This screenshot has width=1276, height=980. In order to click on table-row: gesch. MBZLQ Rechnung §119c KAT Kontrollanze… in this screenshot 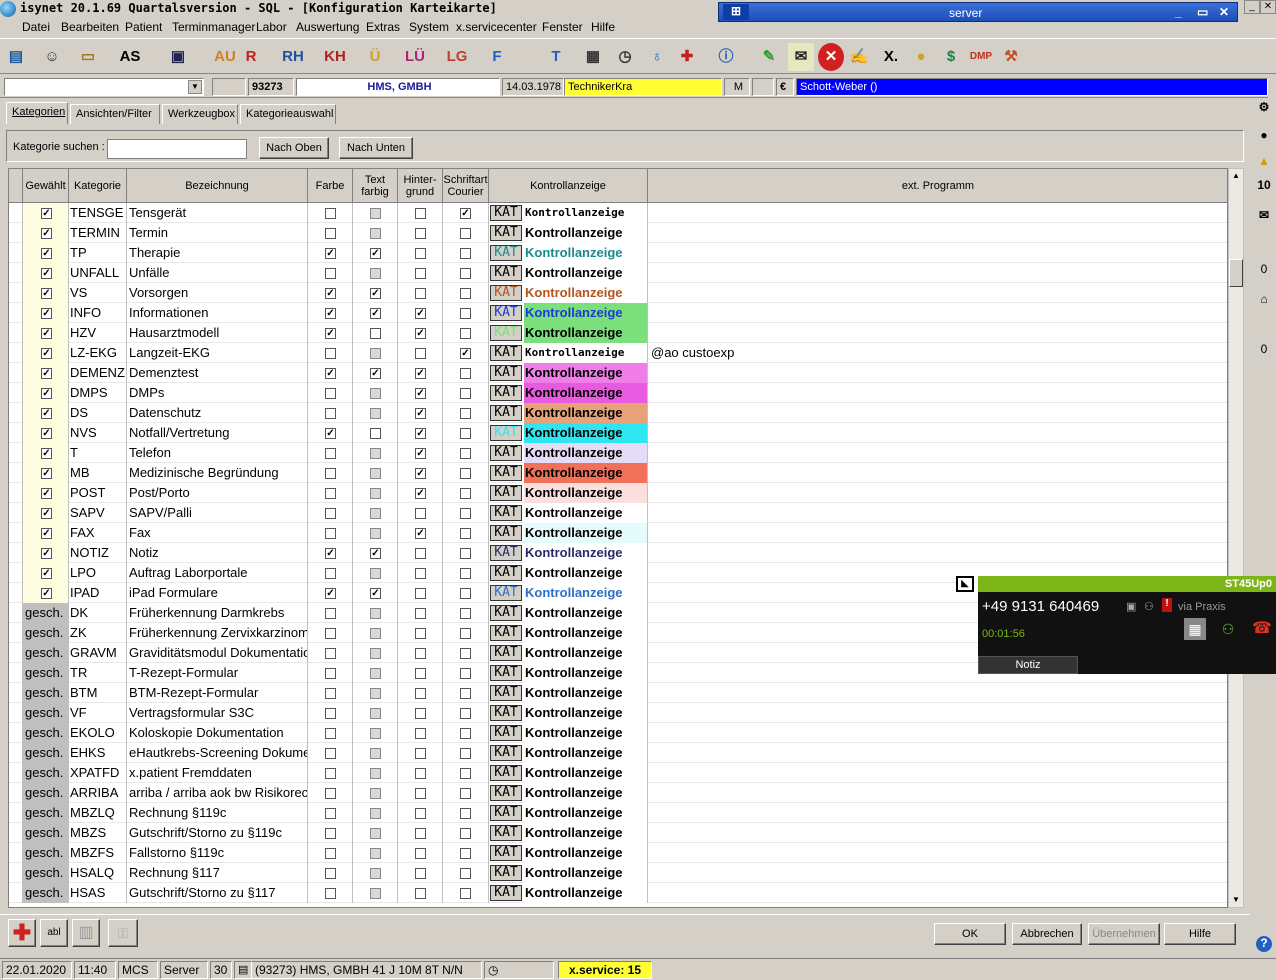, I will do `click(618, 813)`.